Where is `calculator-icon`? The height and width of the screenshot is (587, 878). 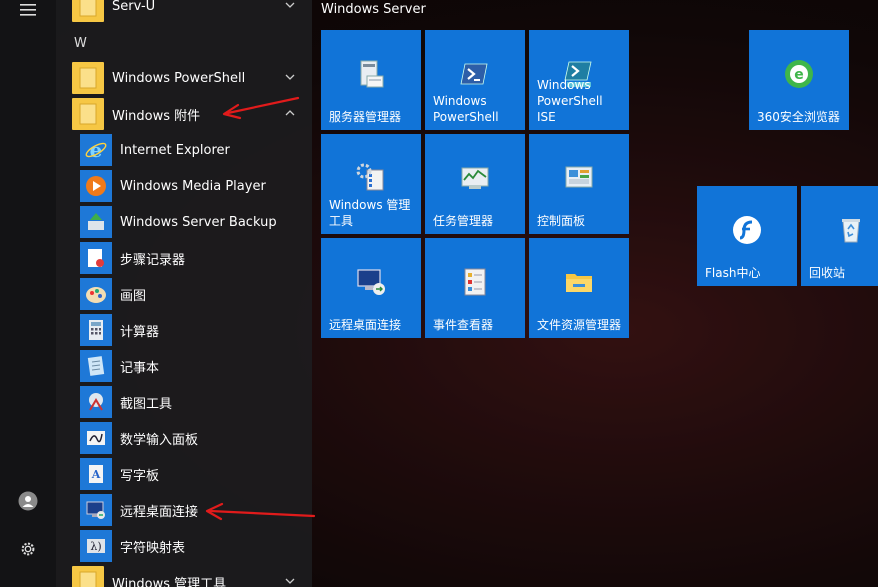 calculator-icon is located at coordinates (96, 330).